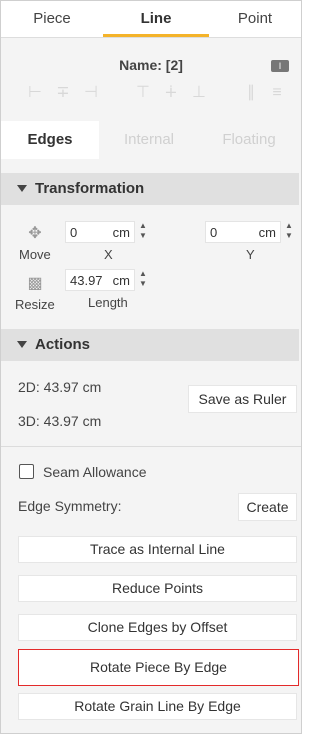 The image size is (320, 734). I want to click on align-right-icon: ⊣, so click(91, 93).